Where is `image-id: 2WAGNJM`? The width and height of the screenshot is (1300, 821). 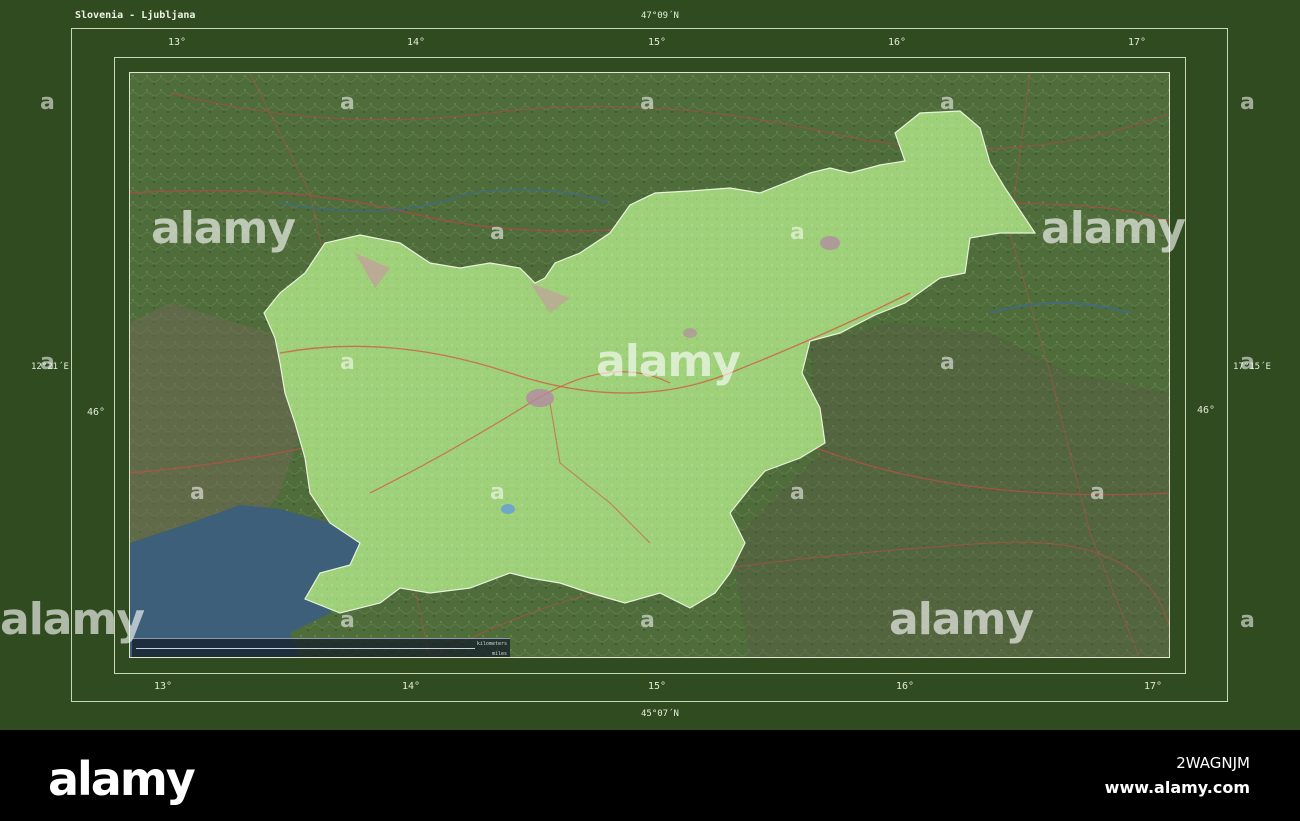 image-id: 2WAGNJM is located at coordinates (1213, 763).